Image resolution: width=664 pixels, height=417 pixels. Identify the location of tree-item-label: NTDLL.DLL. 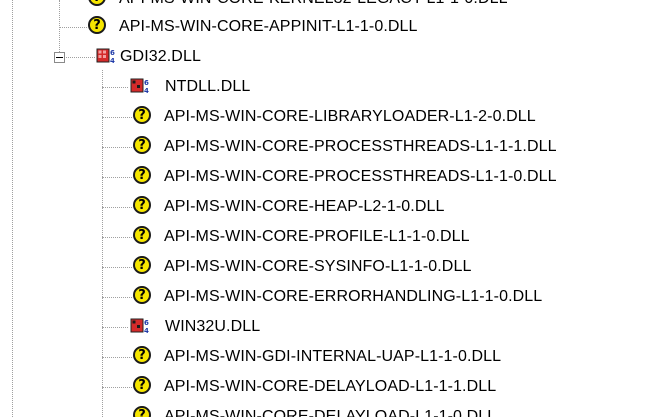
(208, 86).